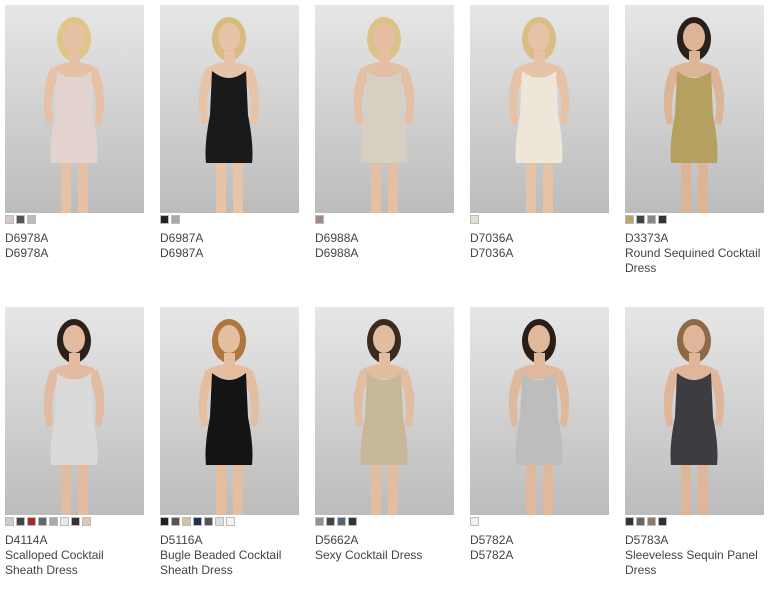 This screenshot has width=770, height=592. I want to click on product-card: D6988A D6988A, so click(384, 145).